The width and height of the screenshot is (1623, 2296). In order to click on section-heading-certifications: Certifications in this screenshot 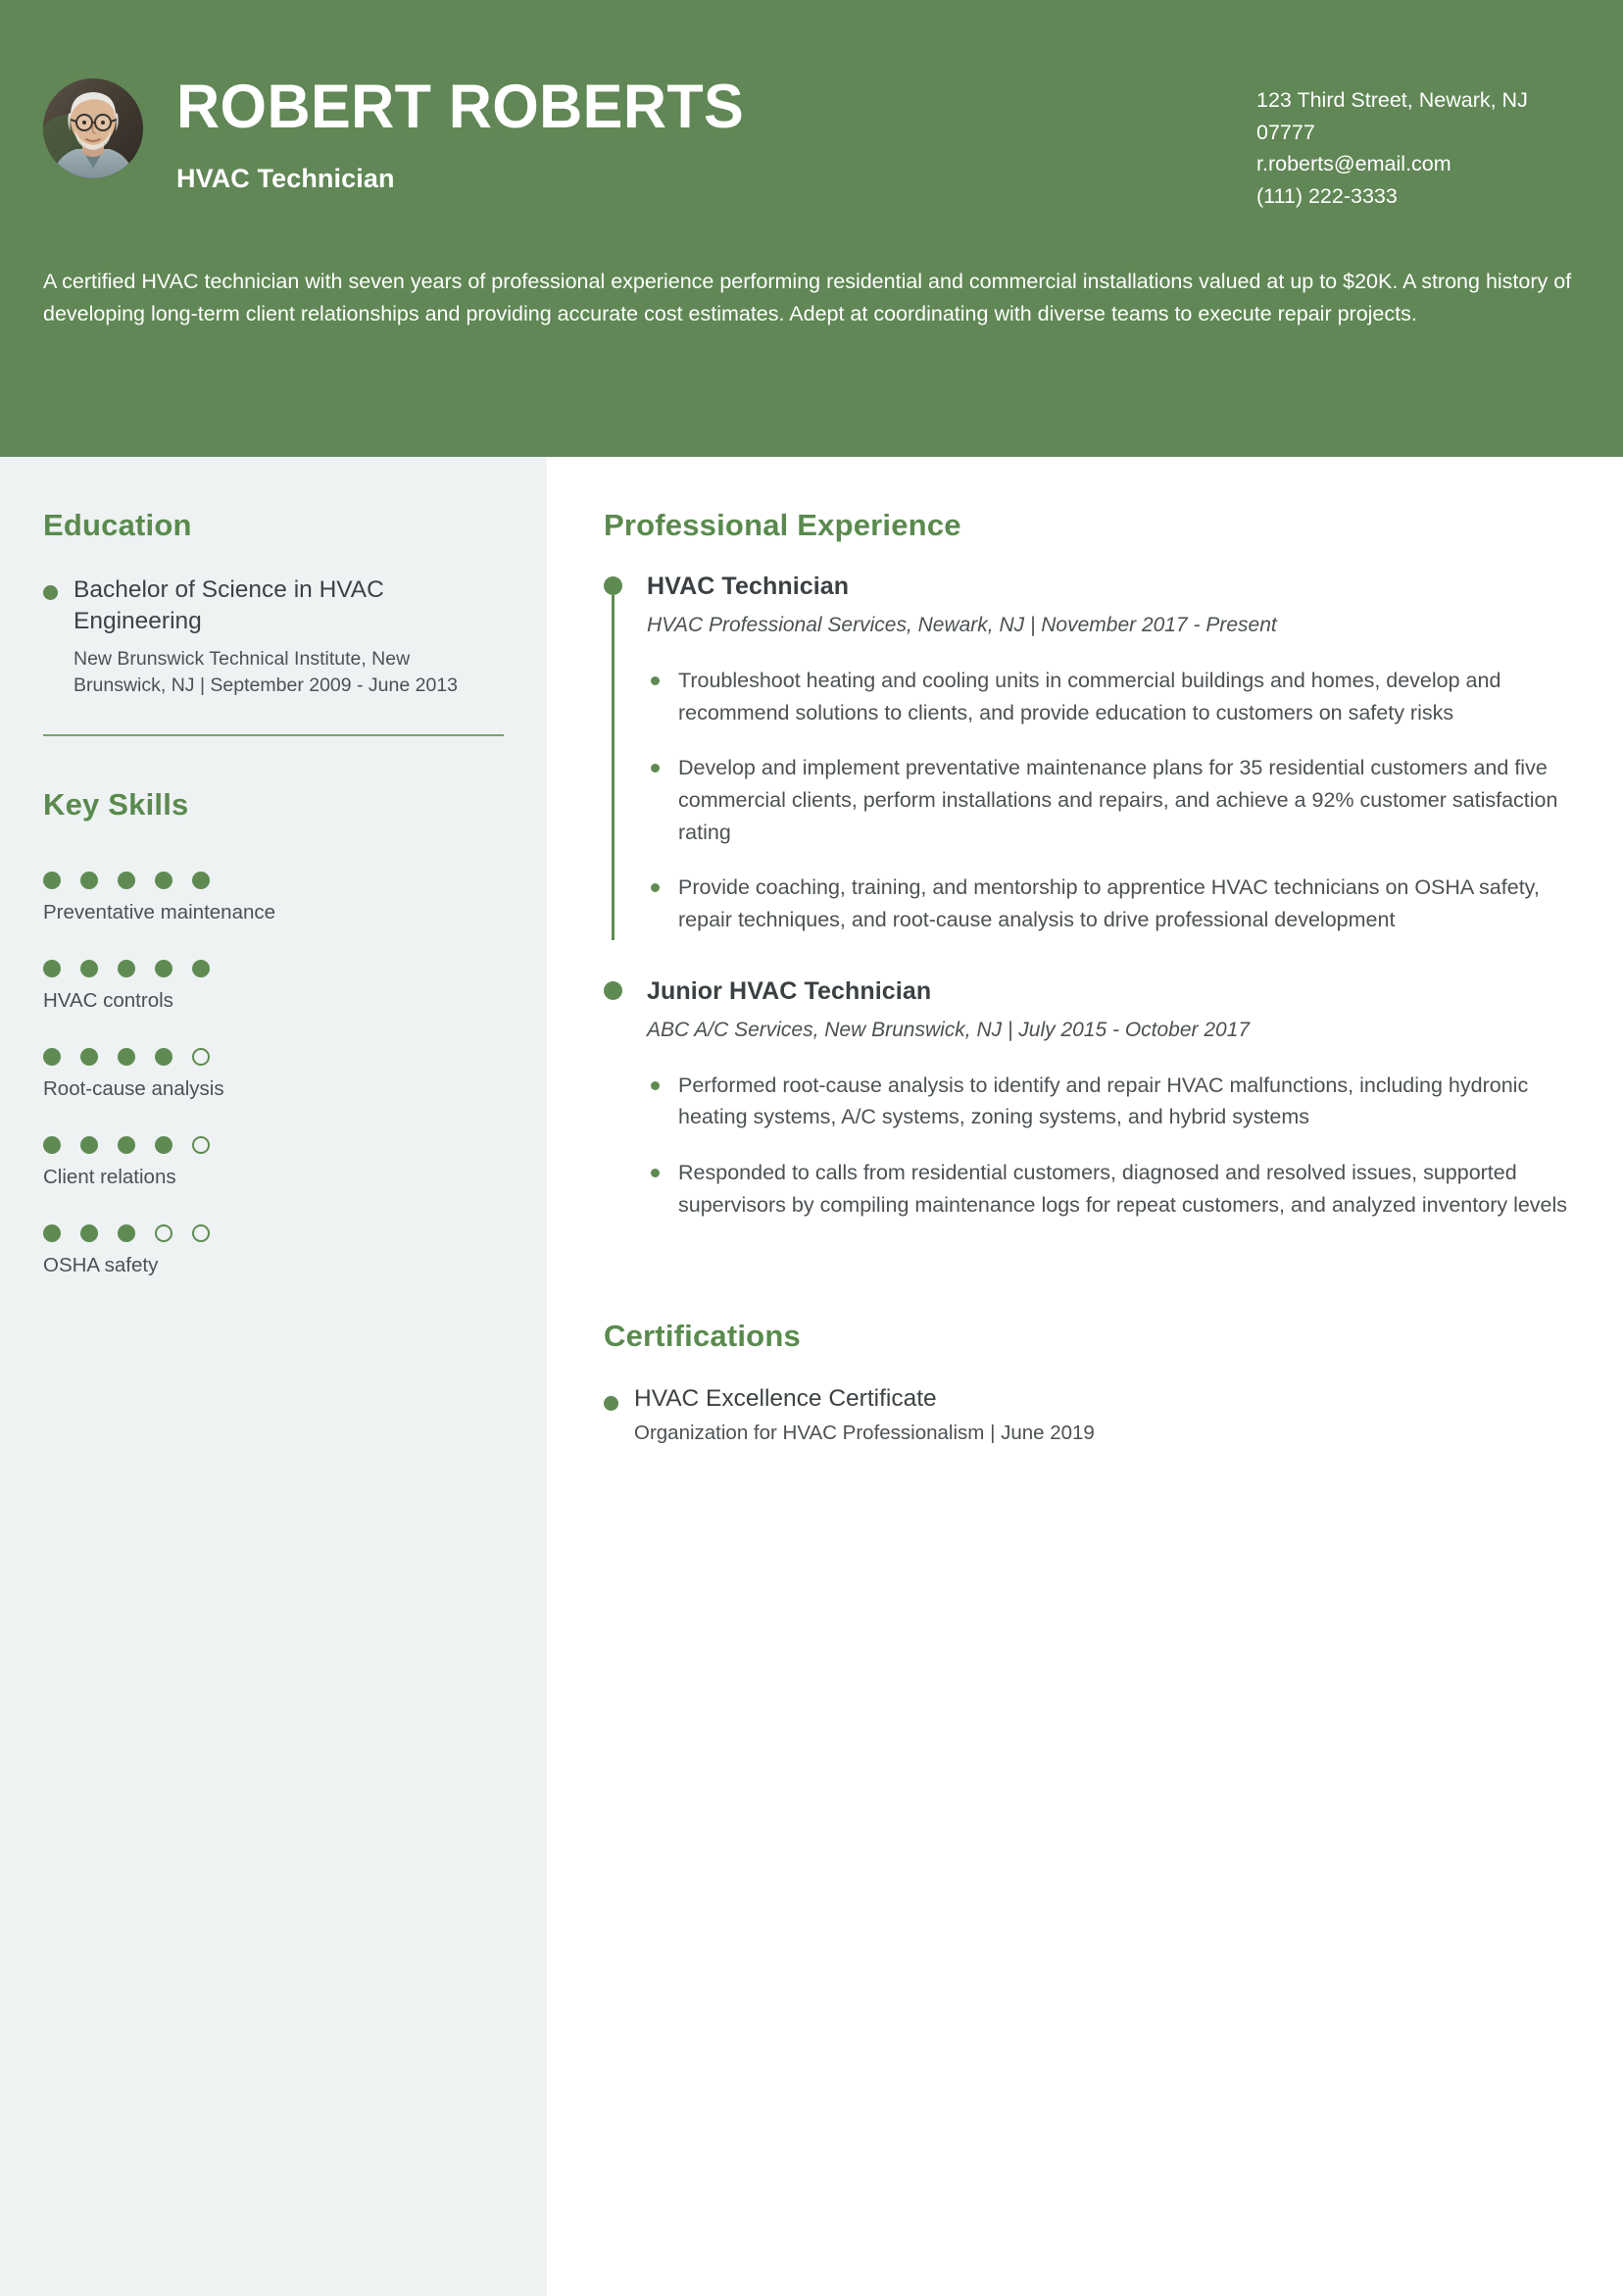, I will do `click(702, 1336)`.